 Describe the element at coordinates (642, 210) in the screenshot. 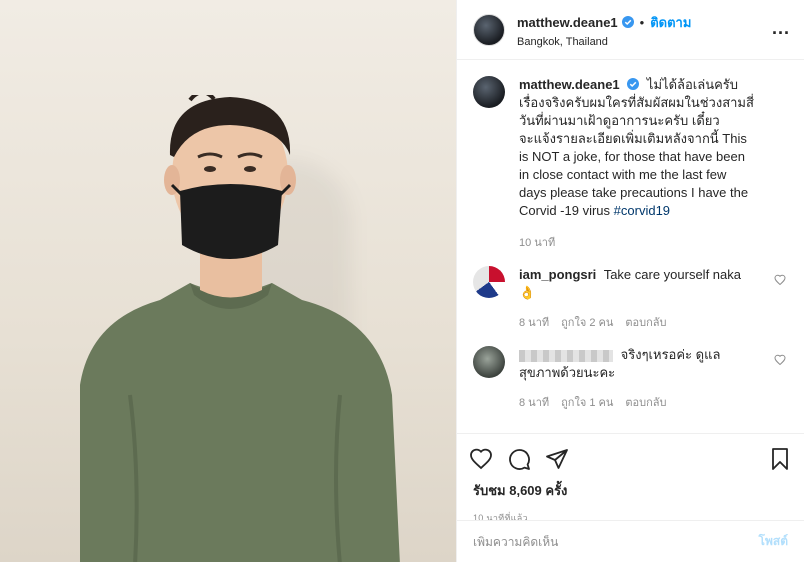

I see `caption-hashtag: #corvid19` at that location.